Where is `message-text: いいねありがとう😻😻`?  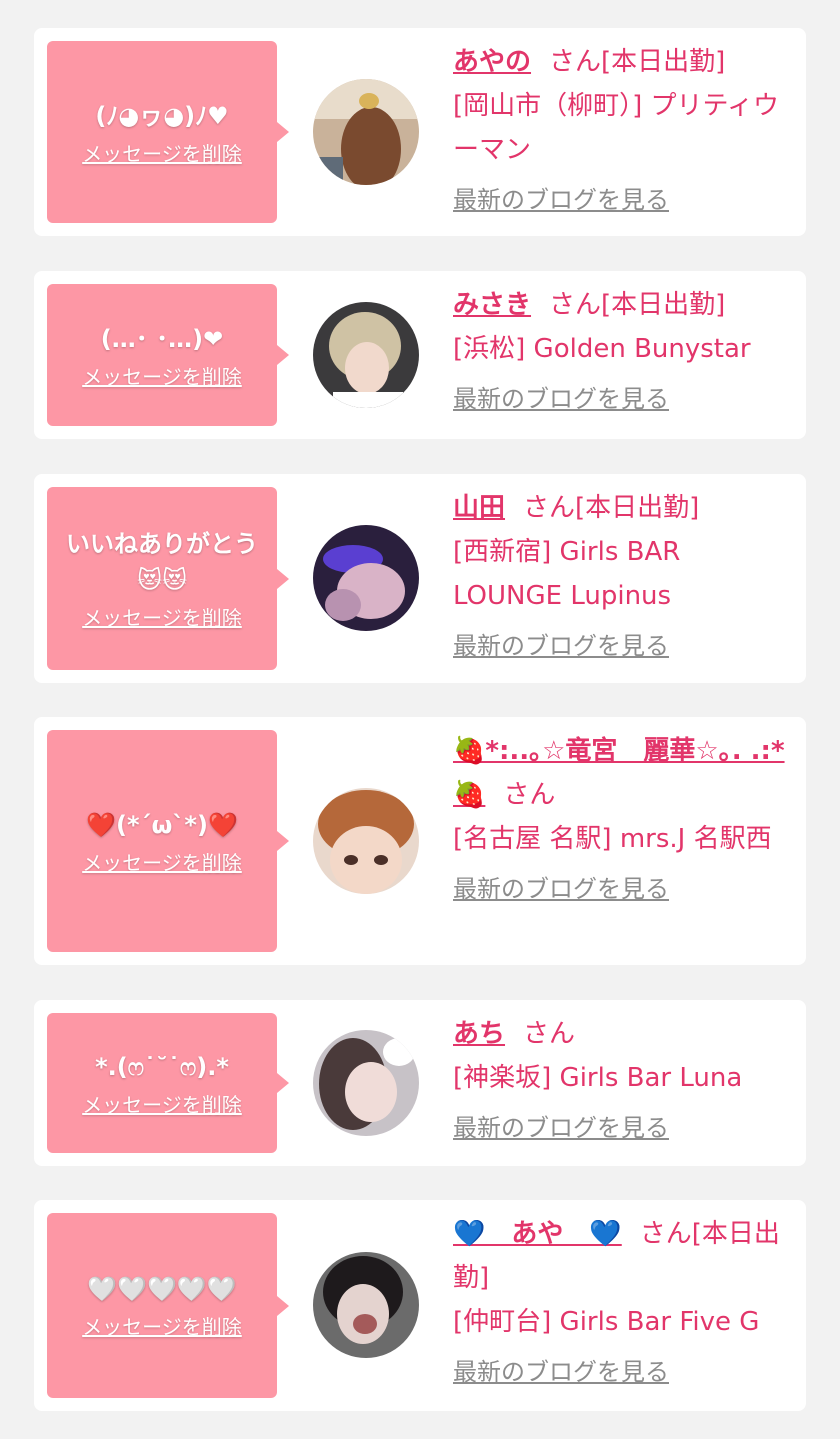
message-text: いいねありがとう😻😻 is located at coordinates (162, 562).